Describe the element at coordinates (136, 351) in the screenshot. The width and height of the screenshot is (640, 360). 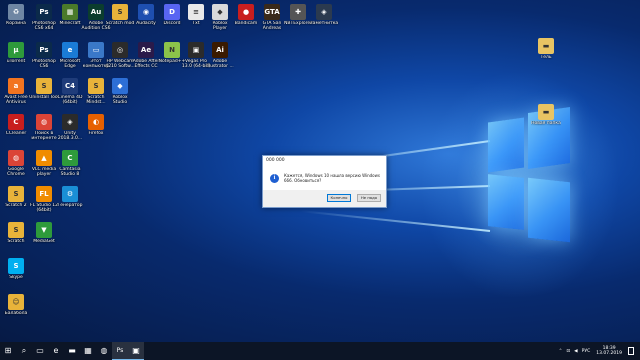
I see `app-taskbar-icon: ▣` at that location.